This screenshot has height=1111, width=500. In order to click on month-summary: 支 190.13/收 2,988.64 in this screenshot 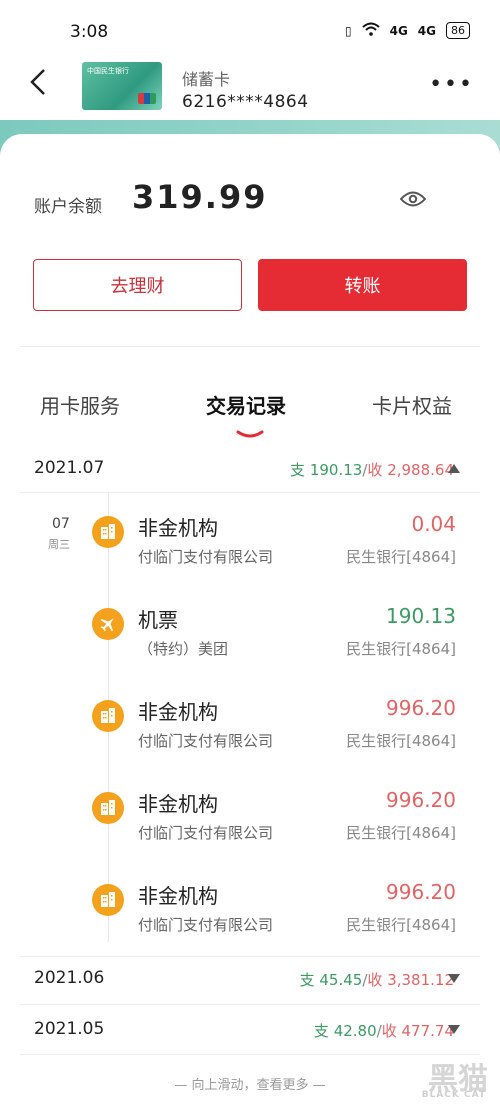, I will do `click(372, 470)`.